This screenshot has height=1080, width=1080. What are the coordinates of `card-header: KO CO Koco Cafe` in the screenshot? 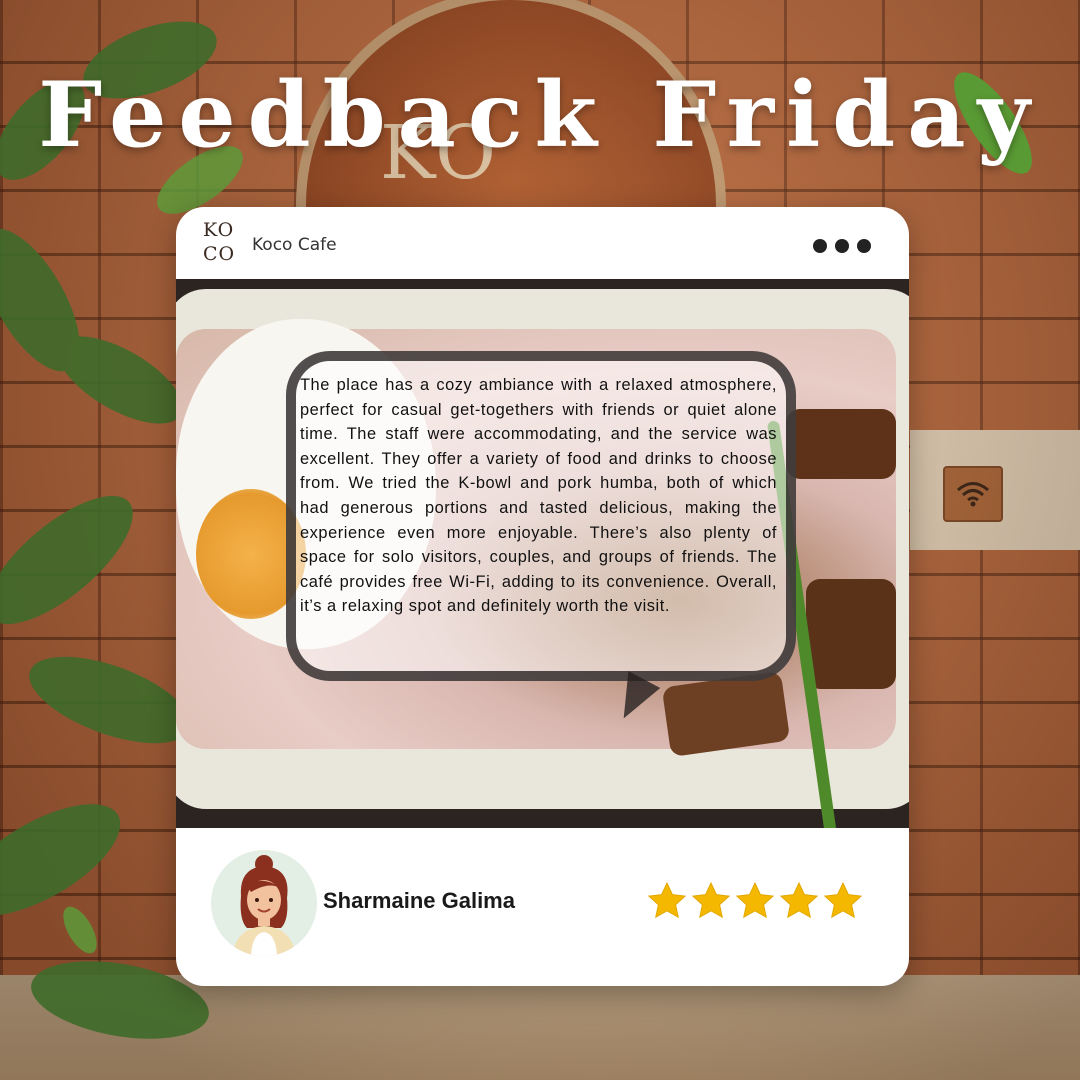 It's located at (542, 243).